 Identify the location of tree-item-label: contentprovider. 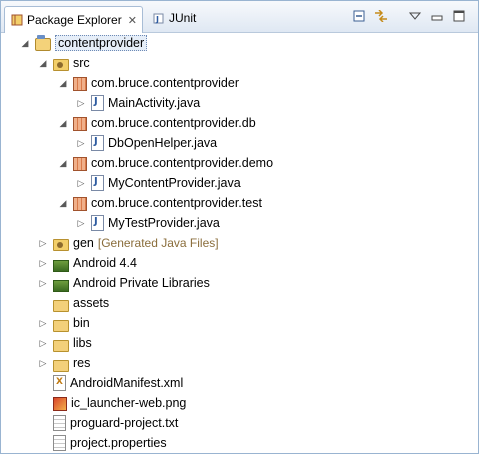
(101, 43).